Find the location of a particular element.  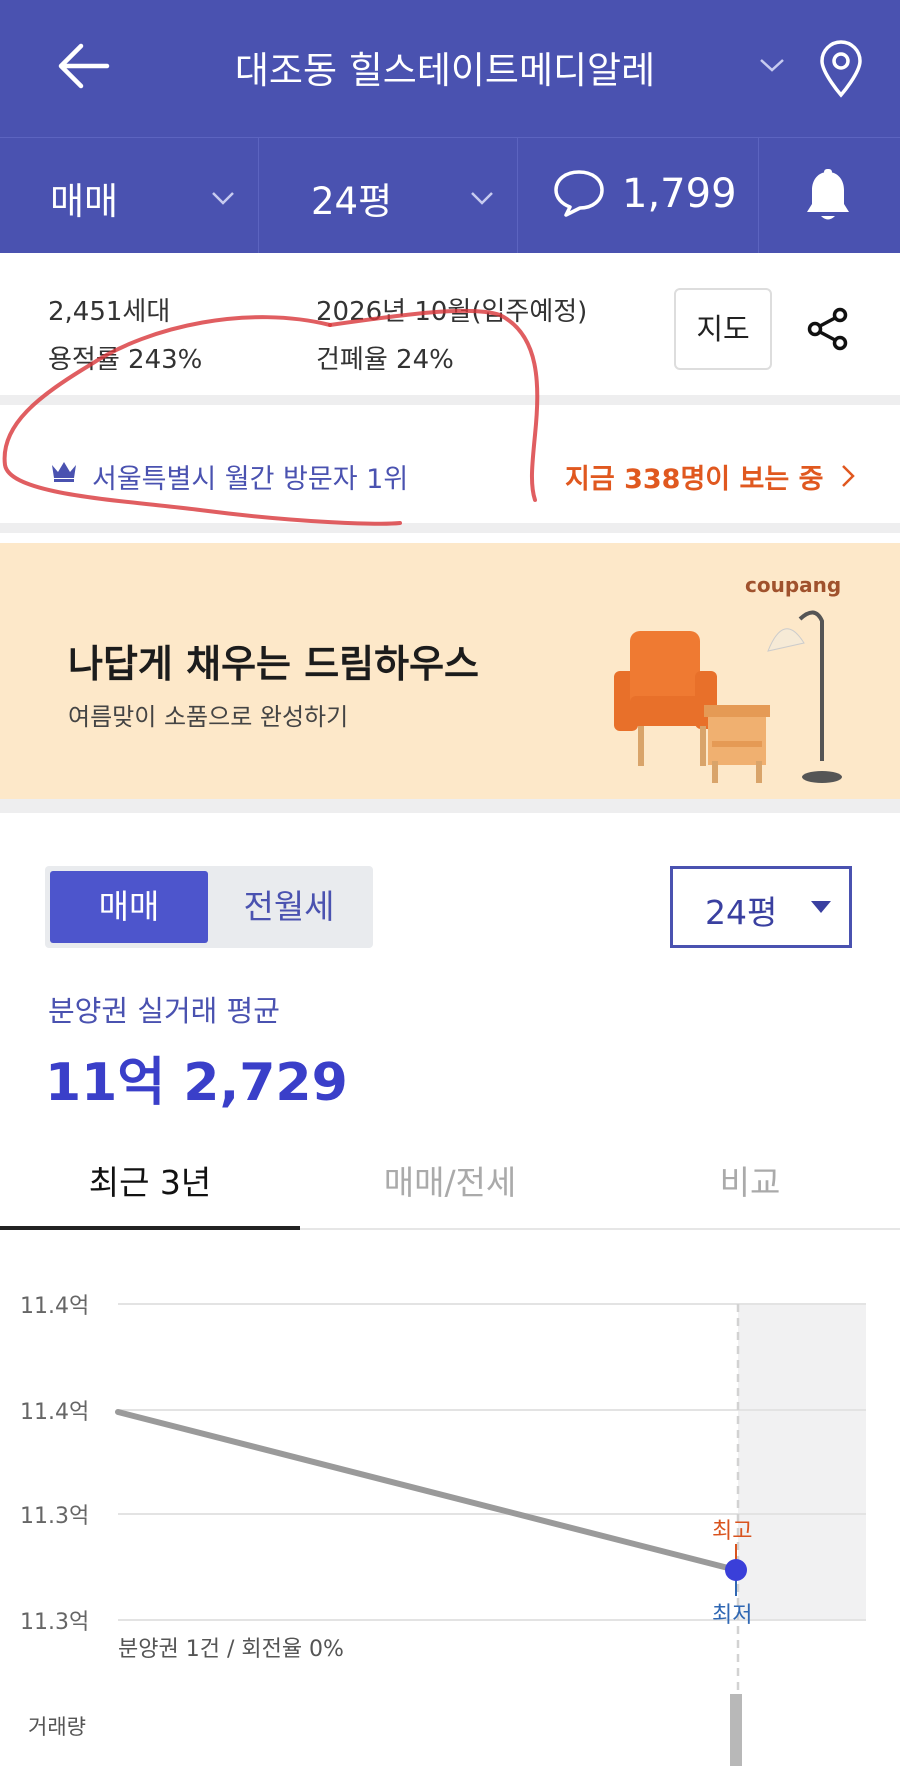

top-bar: 대조동 힐스테이트메디알레 is located at coordinates (450, 68).